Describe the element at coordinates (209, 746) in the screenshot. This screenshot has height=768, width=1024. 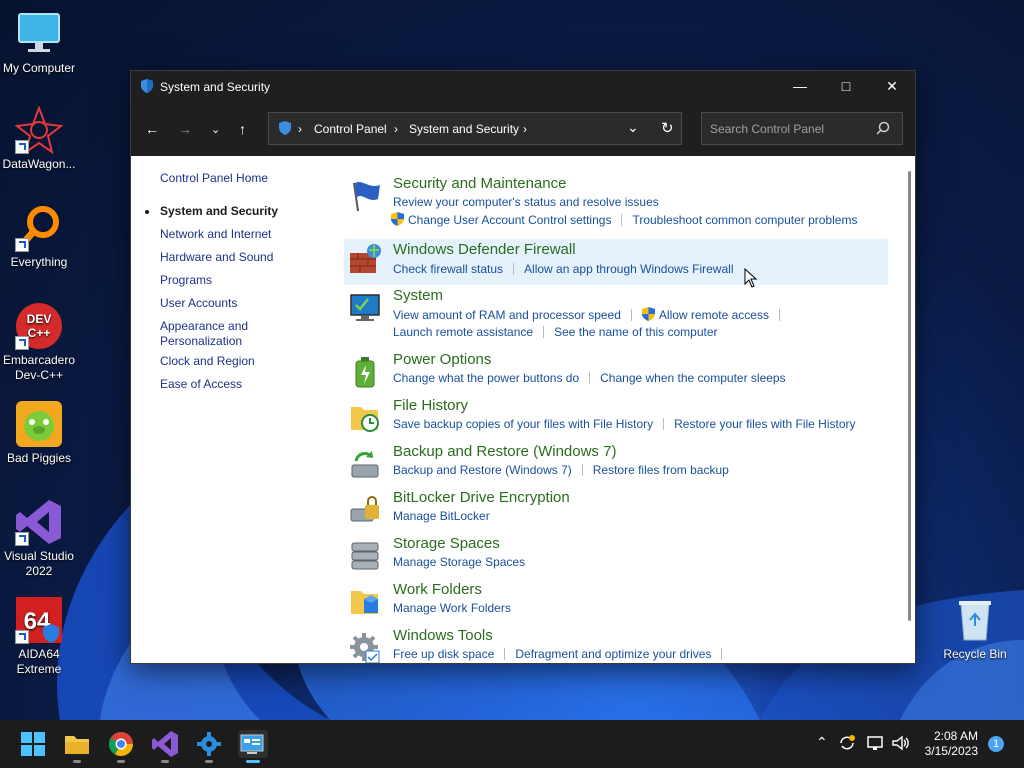
I see `taskbar-settings-app` at that location.